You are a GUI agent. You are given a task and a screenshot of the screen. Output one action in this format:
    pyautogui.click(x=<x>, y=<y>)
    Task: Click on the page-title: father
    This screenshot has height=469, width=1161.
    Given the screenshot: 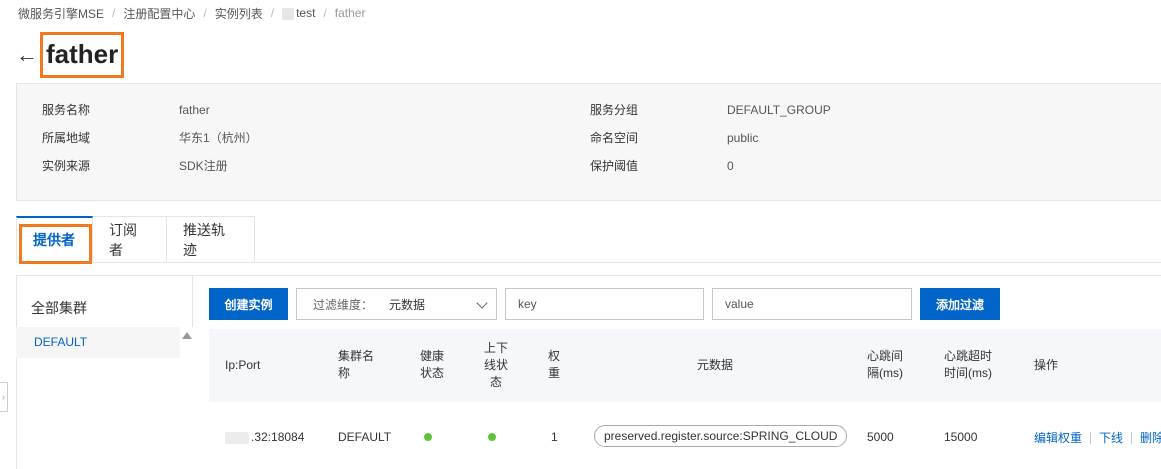 What is the action you would take?
    pyautogui.click(x=82, y=55)
    